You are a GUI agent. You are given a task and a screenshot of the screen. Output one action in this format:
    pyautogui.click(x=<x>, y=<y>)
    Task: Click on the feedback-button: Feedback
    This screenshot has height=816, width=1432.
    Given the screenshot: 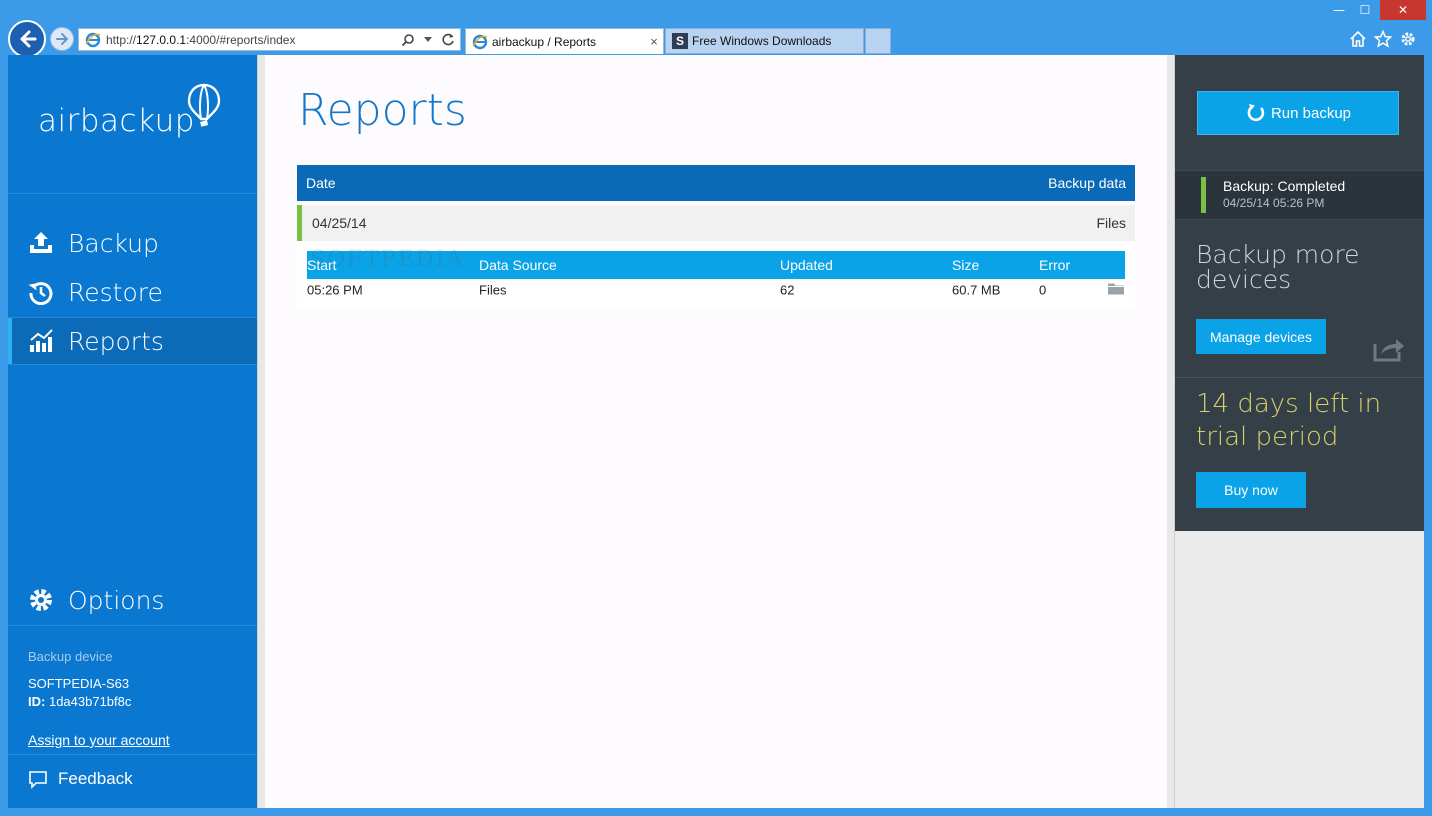 What is the action you would take?
    pyautogui.click(x=132, y=779)
    